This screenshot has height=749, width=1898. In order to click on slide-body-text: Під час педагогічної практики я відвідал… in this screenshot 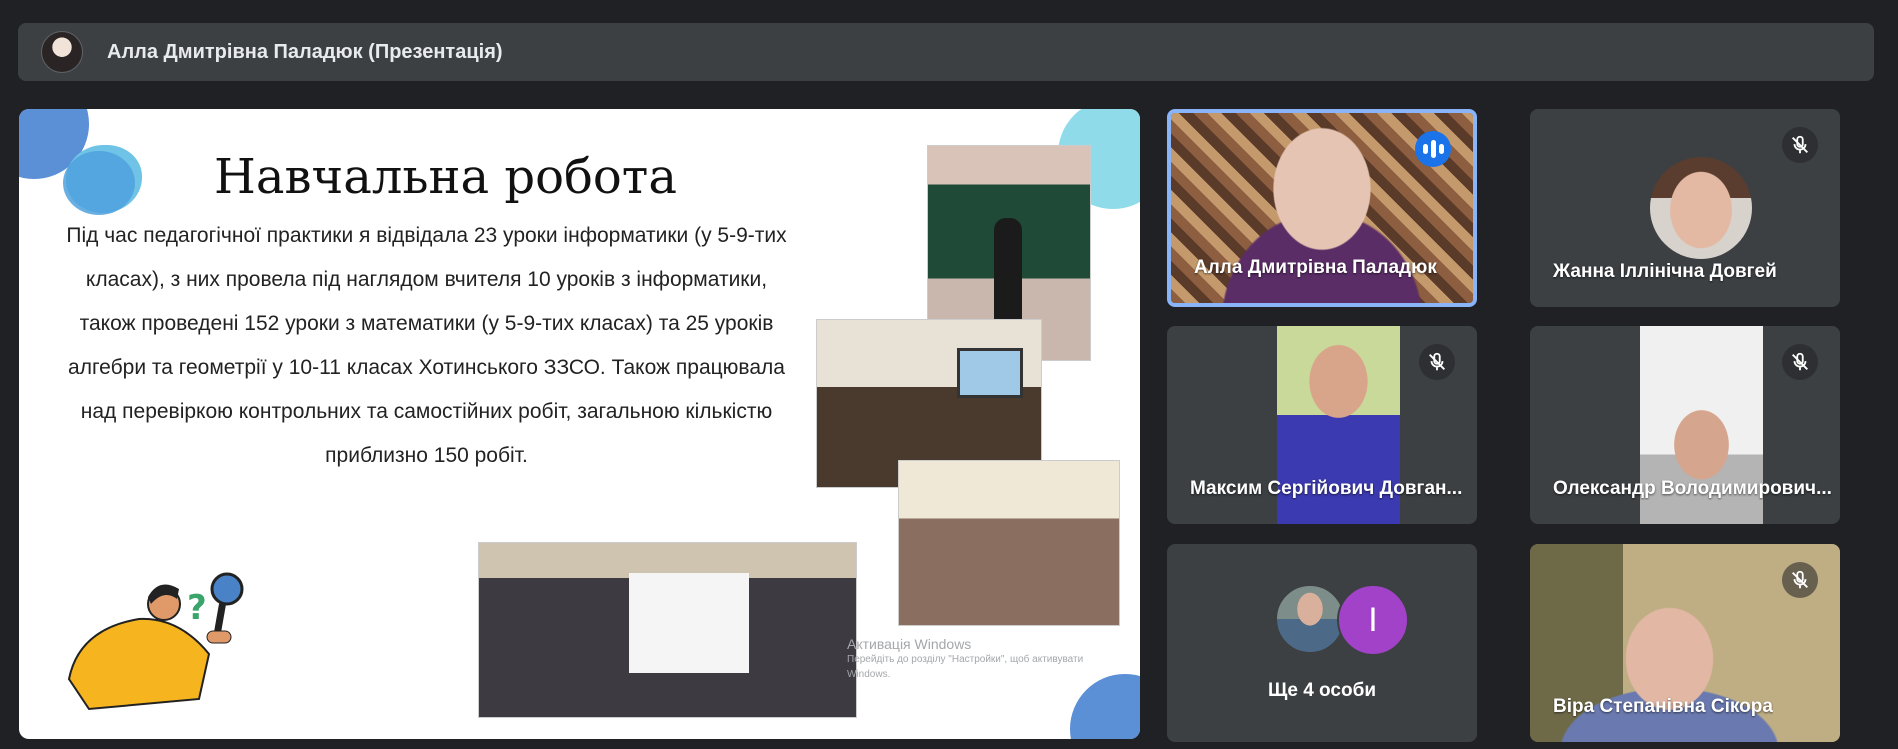, I will do `click(426, 345)`.